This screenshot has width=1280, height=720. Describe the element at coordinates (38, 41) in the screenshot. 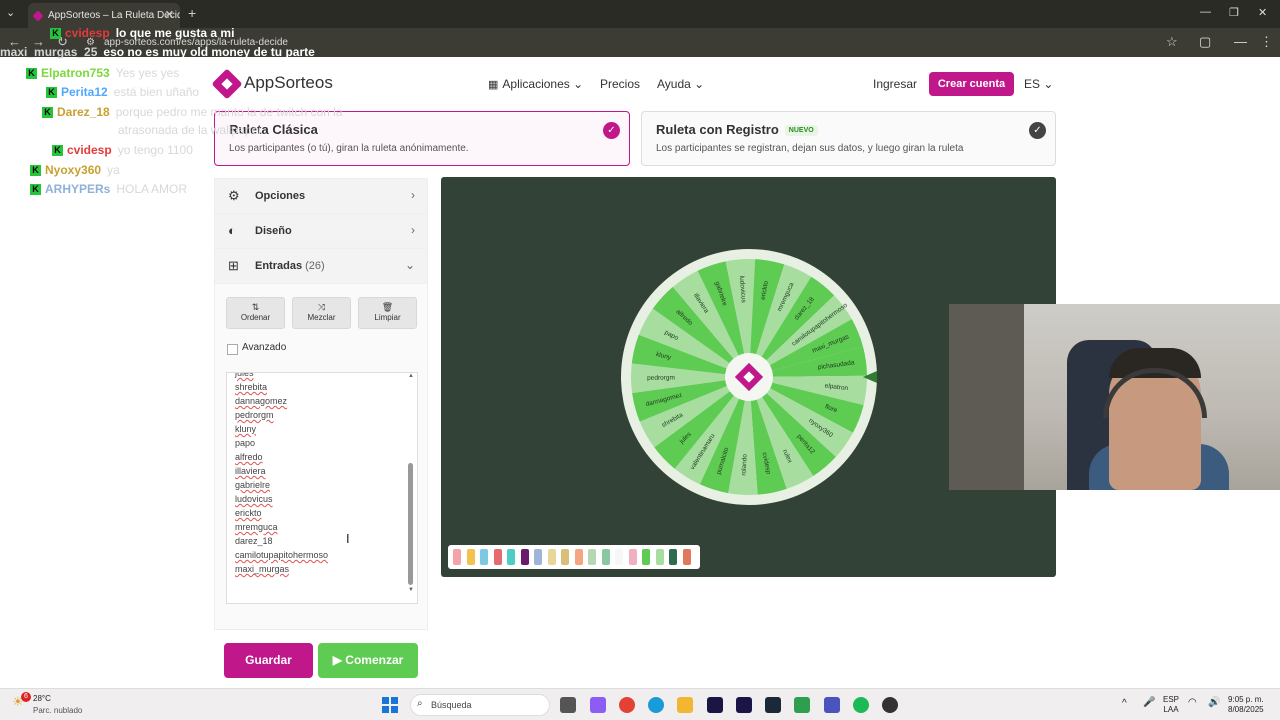

I see `forward-icon: →` at that location.